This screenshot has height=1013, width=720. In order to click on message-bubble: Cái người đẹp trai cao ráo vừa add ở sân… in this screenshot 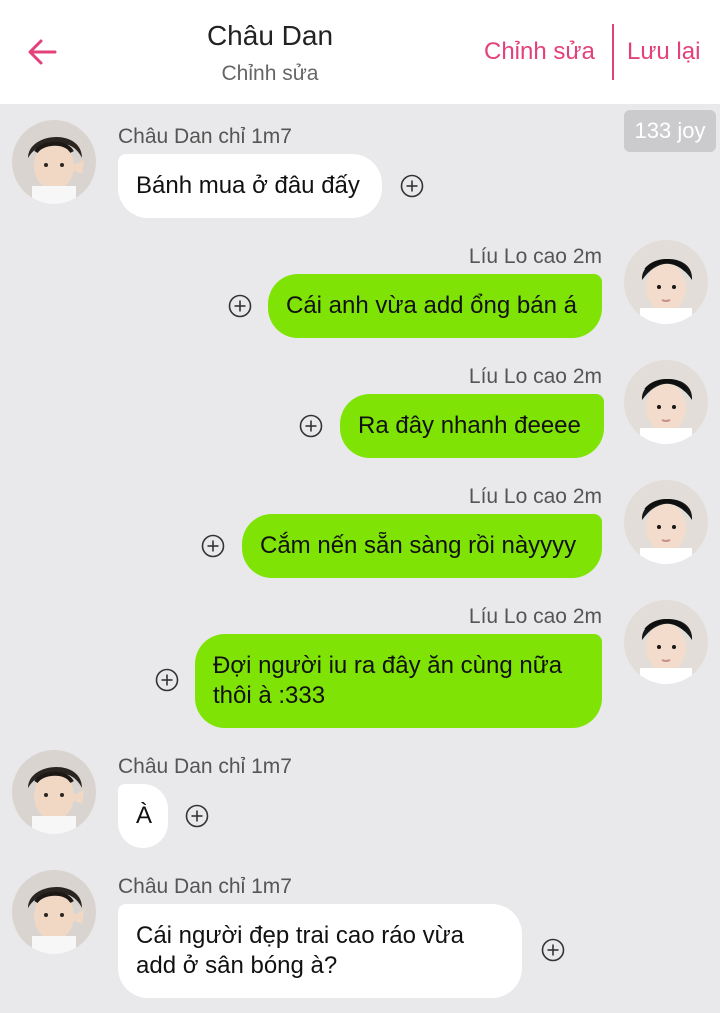, I will do `click(320, 951)`.